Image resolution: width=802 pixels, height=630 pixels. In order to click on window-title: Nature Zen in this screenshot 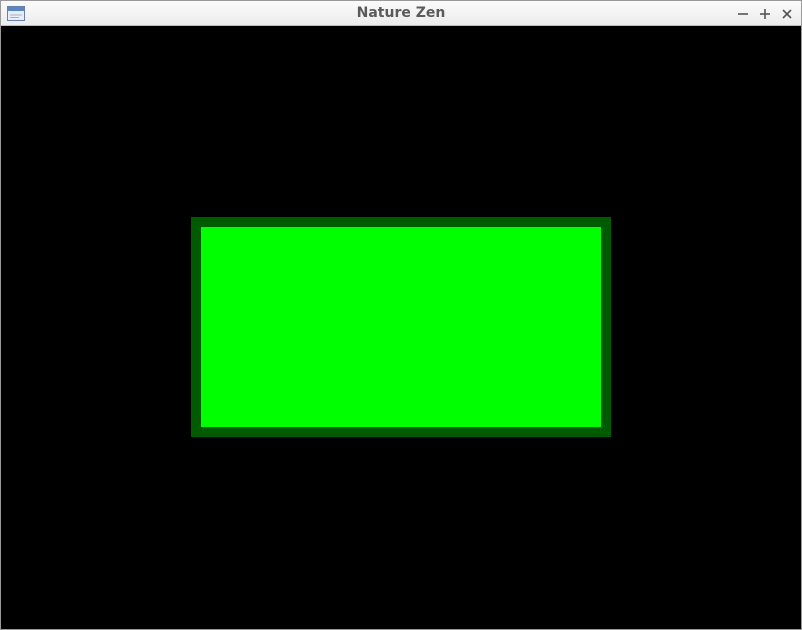, I will do `click(401, 13)`.